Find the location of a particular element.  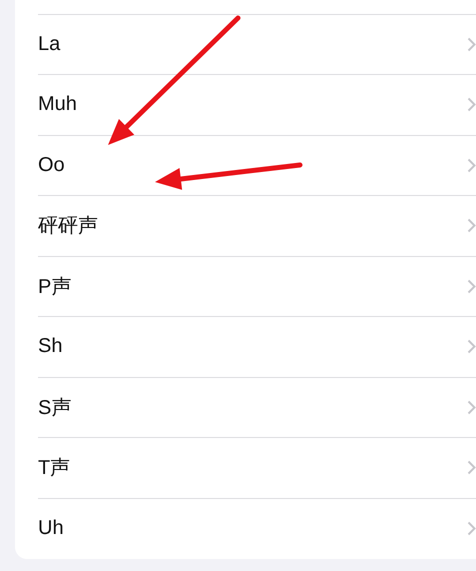

row-label: T声 is located at coordinates (54, 469).